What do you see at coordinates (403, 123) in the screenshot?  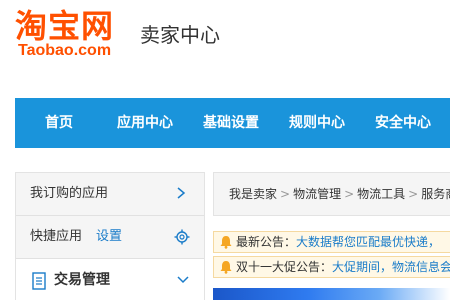 I see `nav-item-security-center: 安全中心` at bounding box center [403, 123].